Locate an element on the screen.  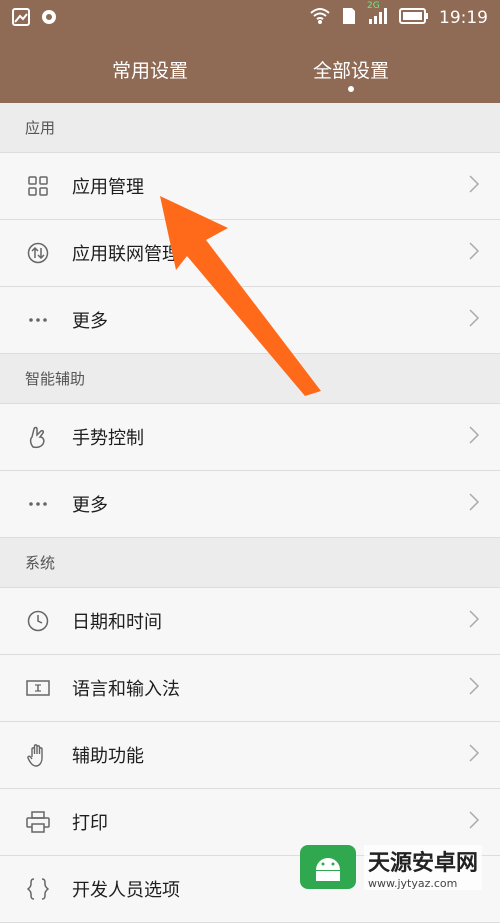
list-item-app-network-management: 应用联网管理 is located at coordinates (250, 253).